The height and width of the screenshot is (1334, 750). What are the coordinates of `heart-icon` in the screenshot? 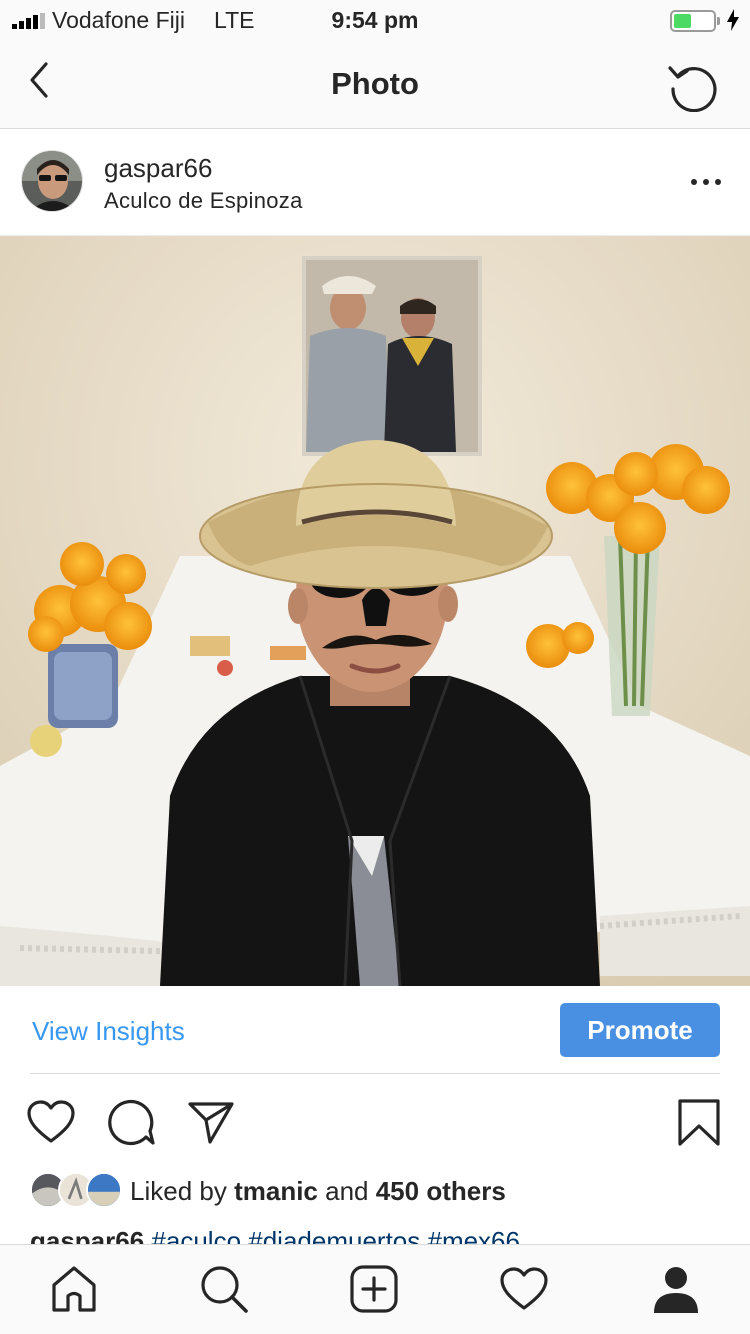 It's located at (51, 1123).